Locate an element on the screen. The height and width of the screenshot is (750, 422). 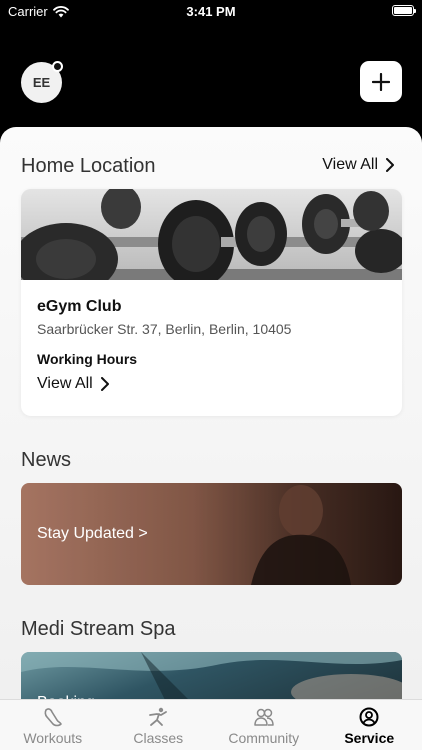
status-bar: Carrier 3:41 PM is located at coordinates (211, 12).